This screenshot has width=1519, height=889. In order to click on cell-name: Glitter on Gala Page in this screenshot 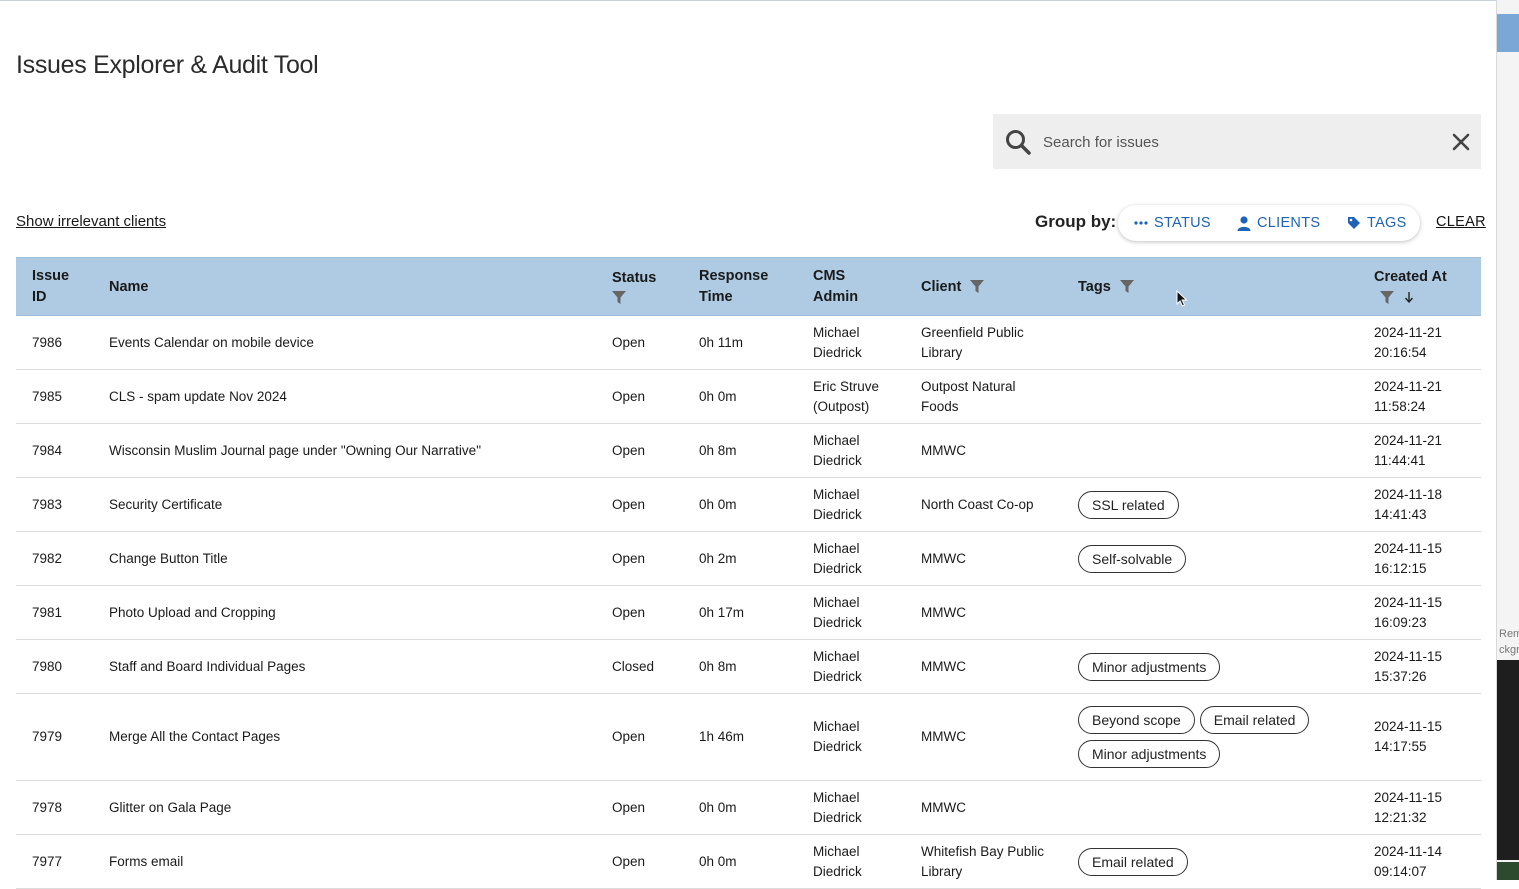, I will do `click(344, 807)`.